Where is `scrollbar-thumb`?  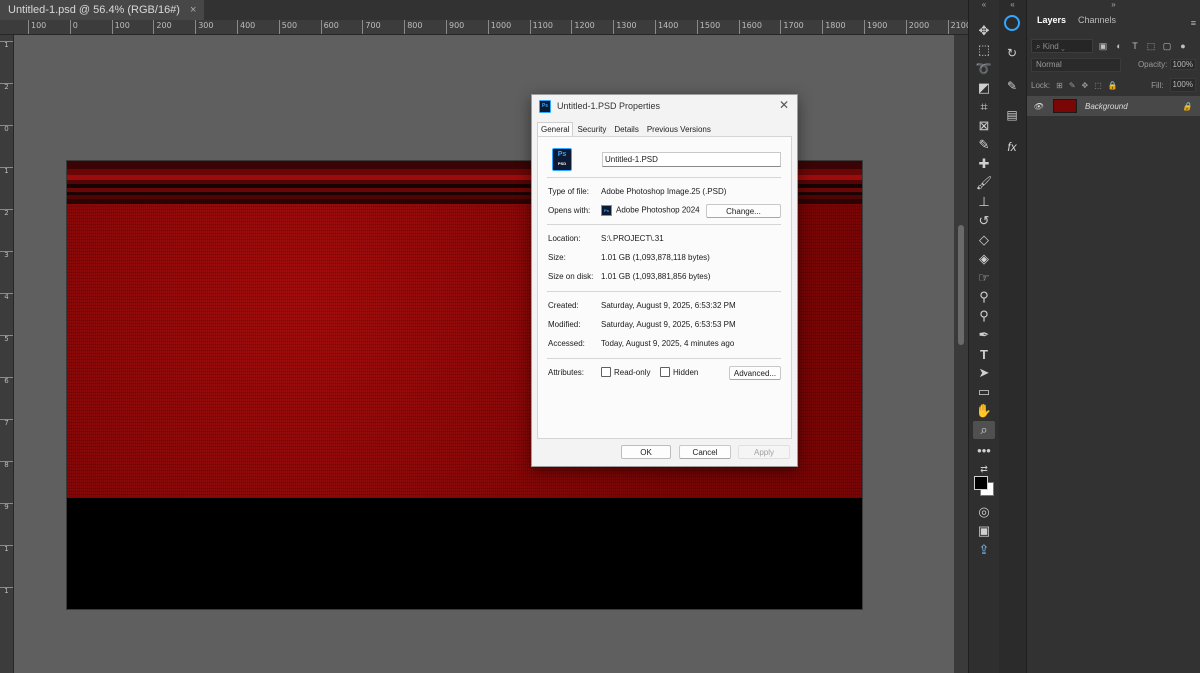
scrollbar-thumb is located at coordinates (961, 285).